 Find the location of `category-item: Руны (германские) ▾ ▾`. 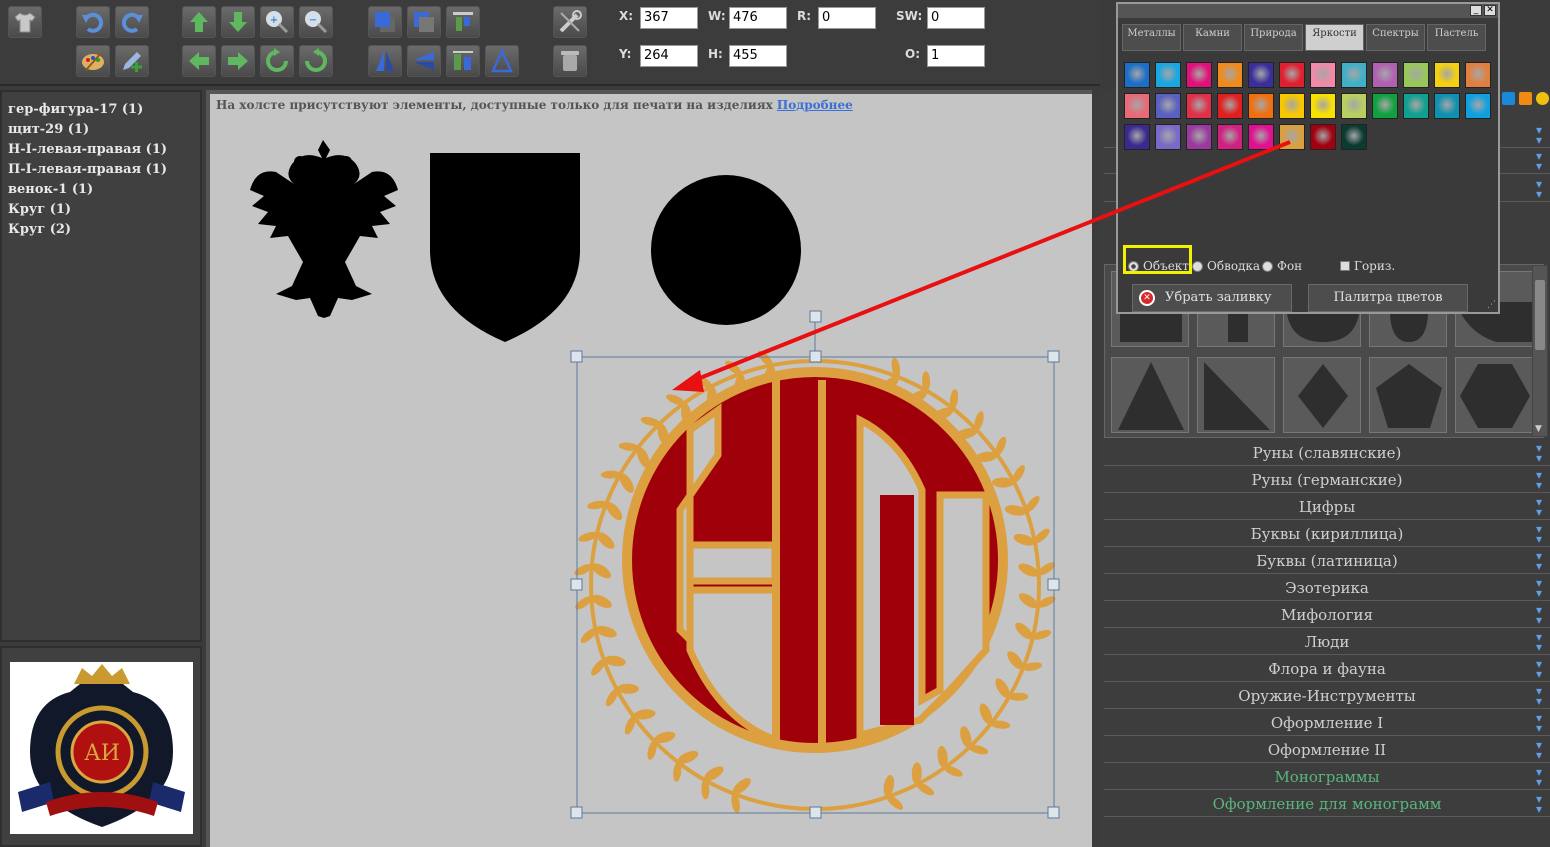

category-item: Руны (германские) ▾ ▾ is located at coordinates (1327, 480).